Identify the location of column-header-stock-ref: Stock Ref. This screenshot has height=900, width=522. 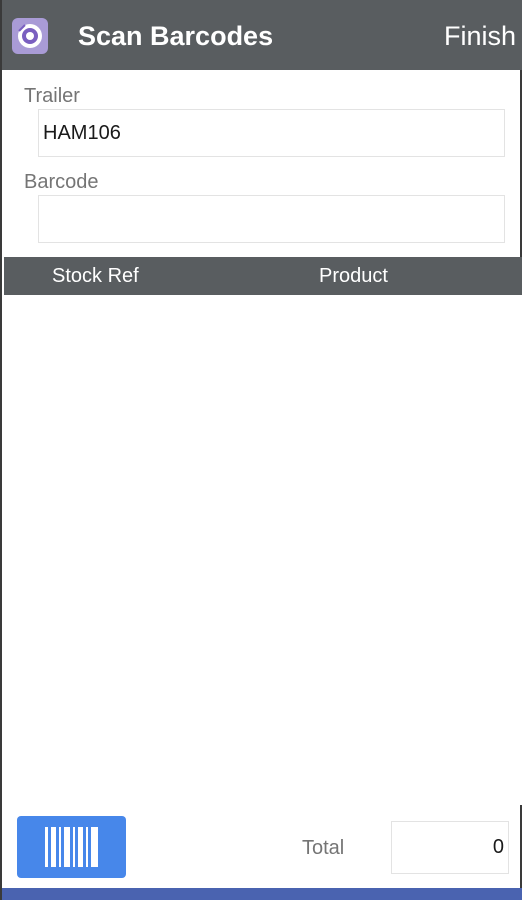
(95, 276).